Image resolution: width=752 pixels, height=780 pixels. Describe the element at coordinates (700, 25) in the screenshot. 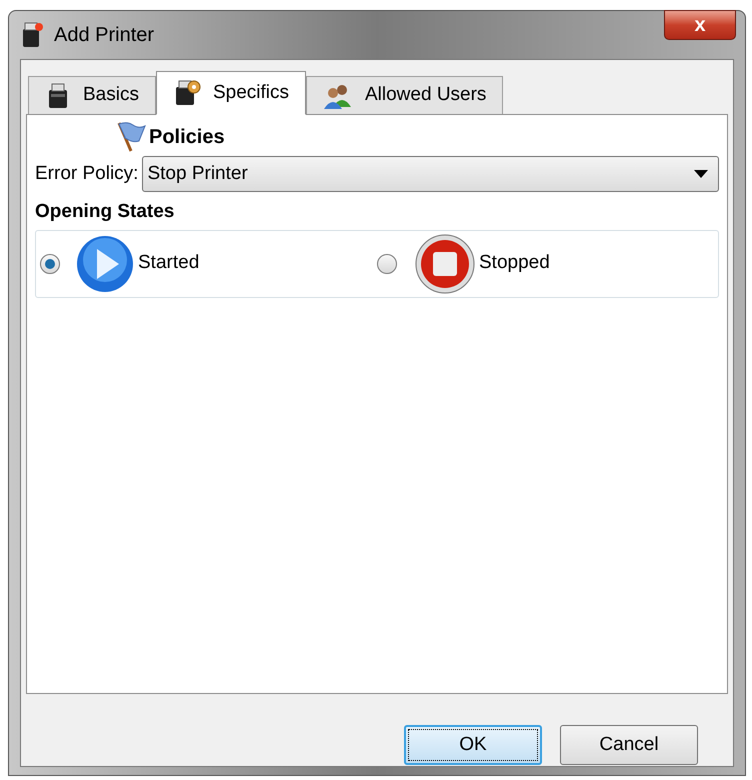

I see `close-button: x` at that location.